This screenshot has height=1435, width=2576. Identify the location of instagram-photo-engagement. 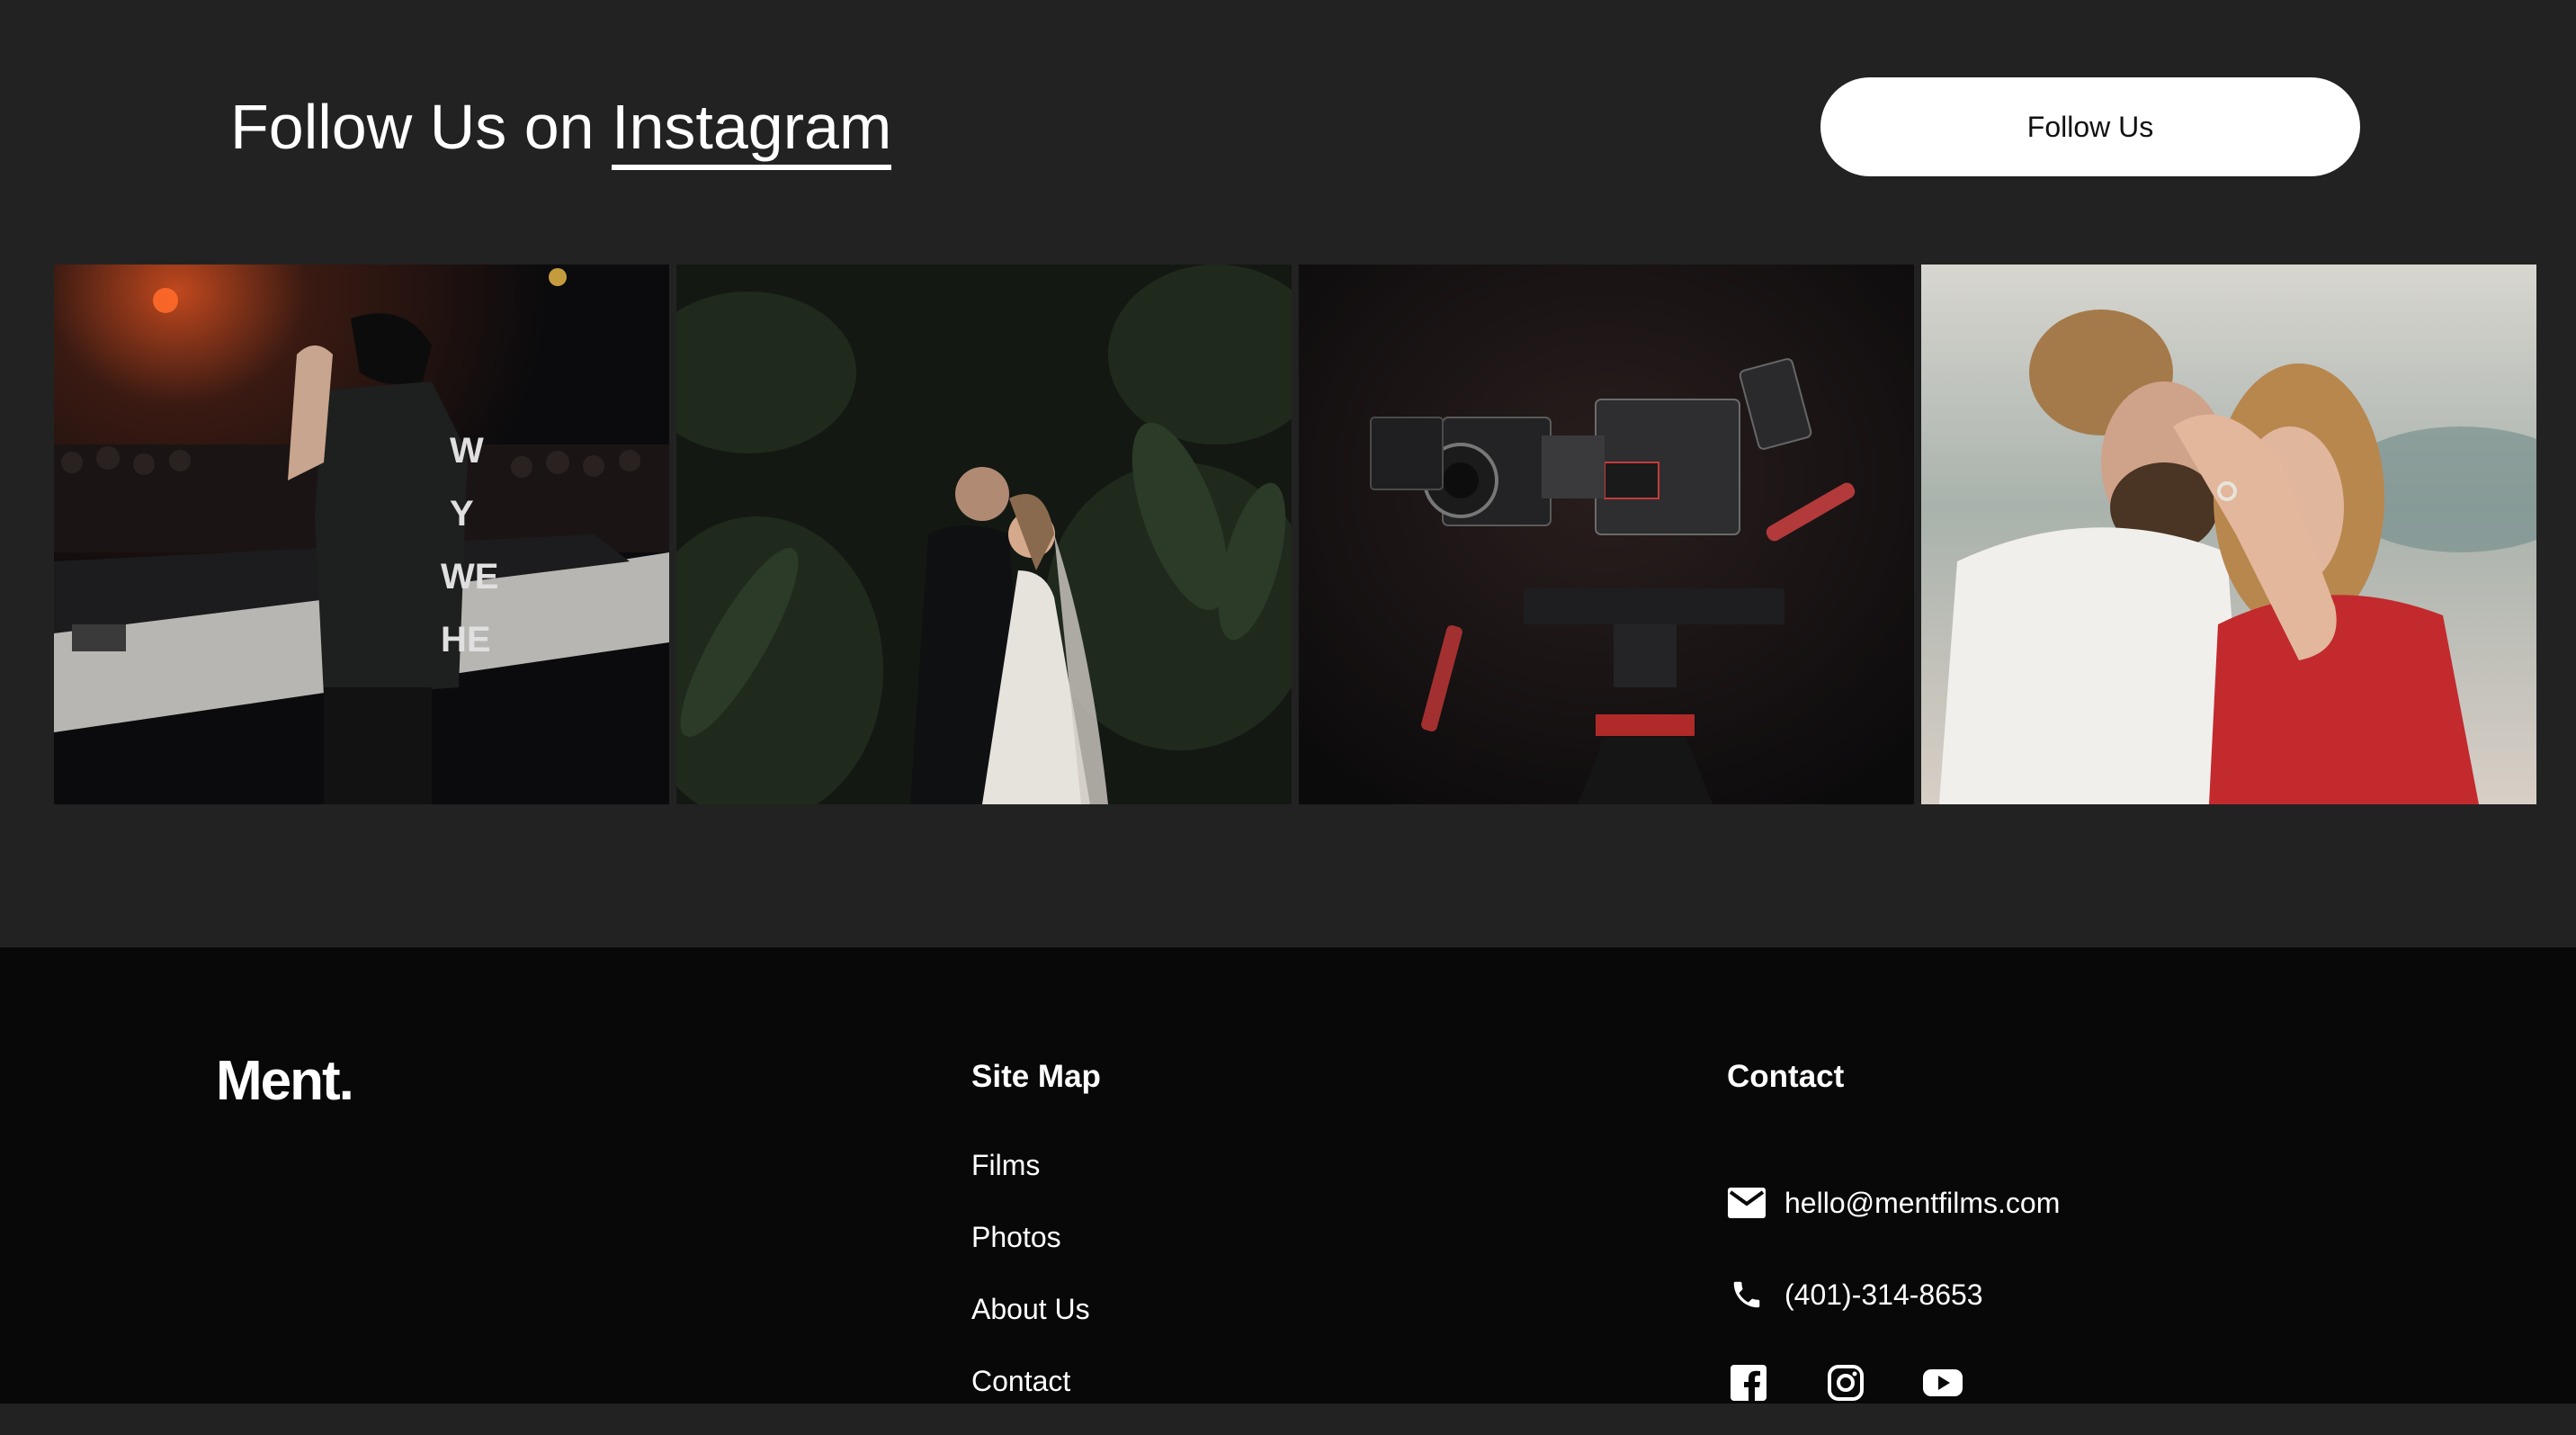
(2228, 534).